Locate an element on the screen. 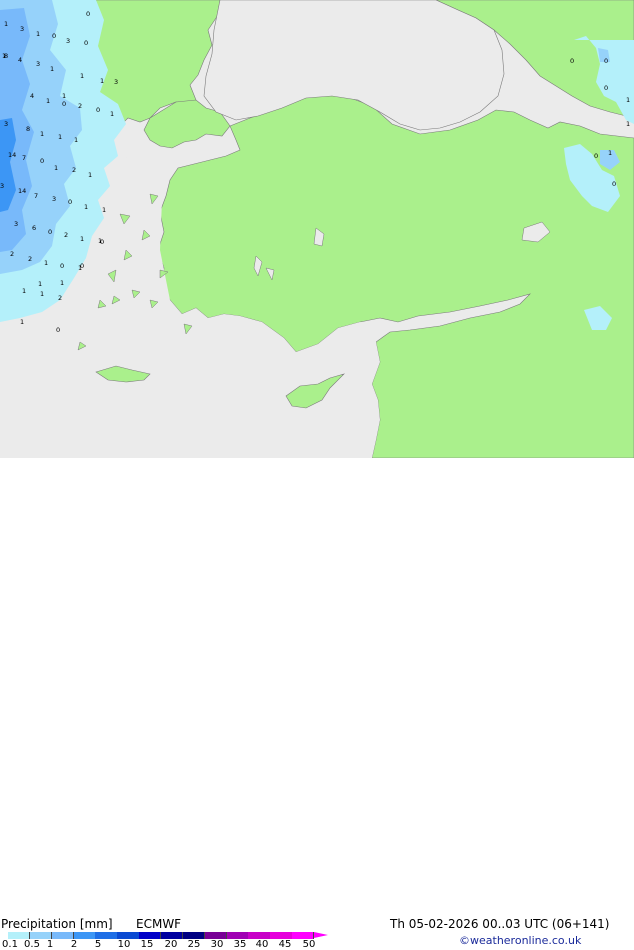 The width and height of the screenshot is (634, 950). legend-tick-label: 30 is located at coordinates (217, 944).